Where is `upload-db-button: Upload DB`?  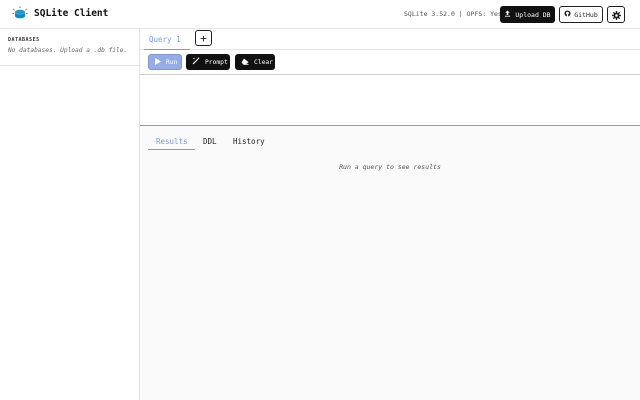 upload-db-button: Upload DB is located at coordinates (527, 14).